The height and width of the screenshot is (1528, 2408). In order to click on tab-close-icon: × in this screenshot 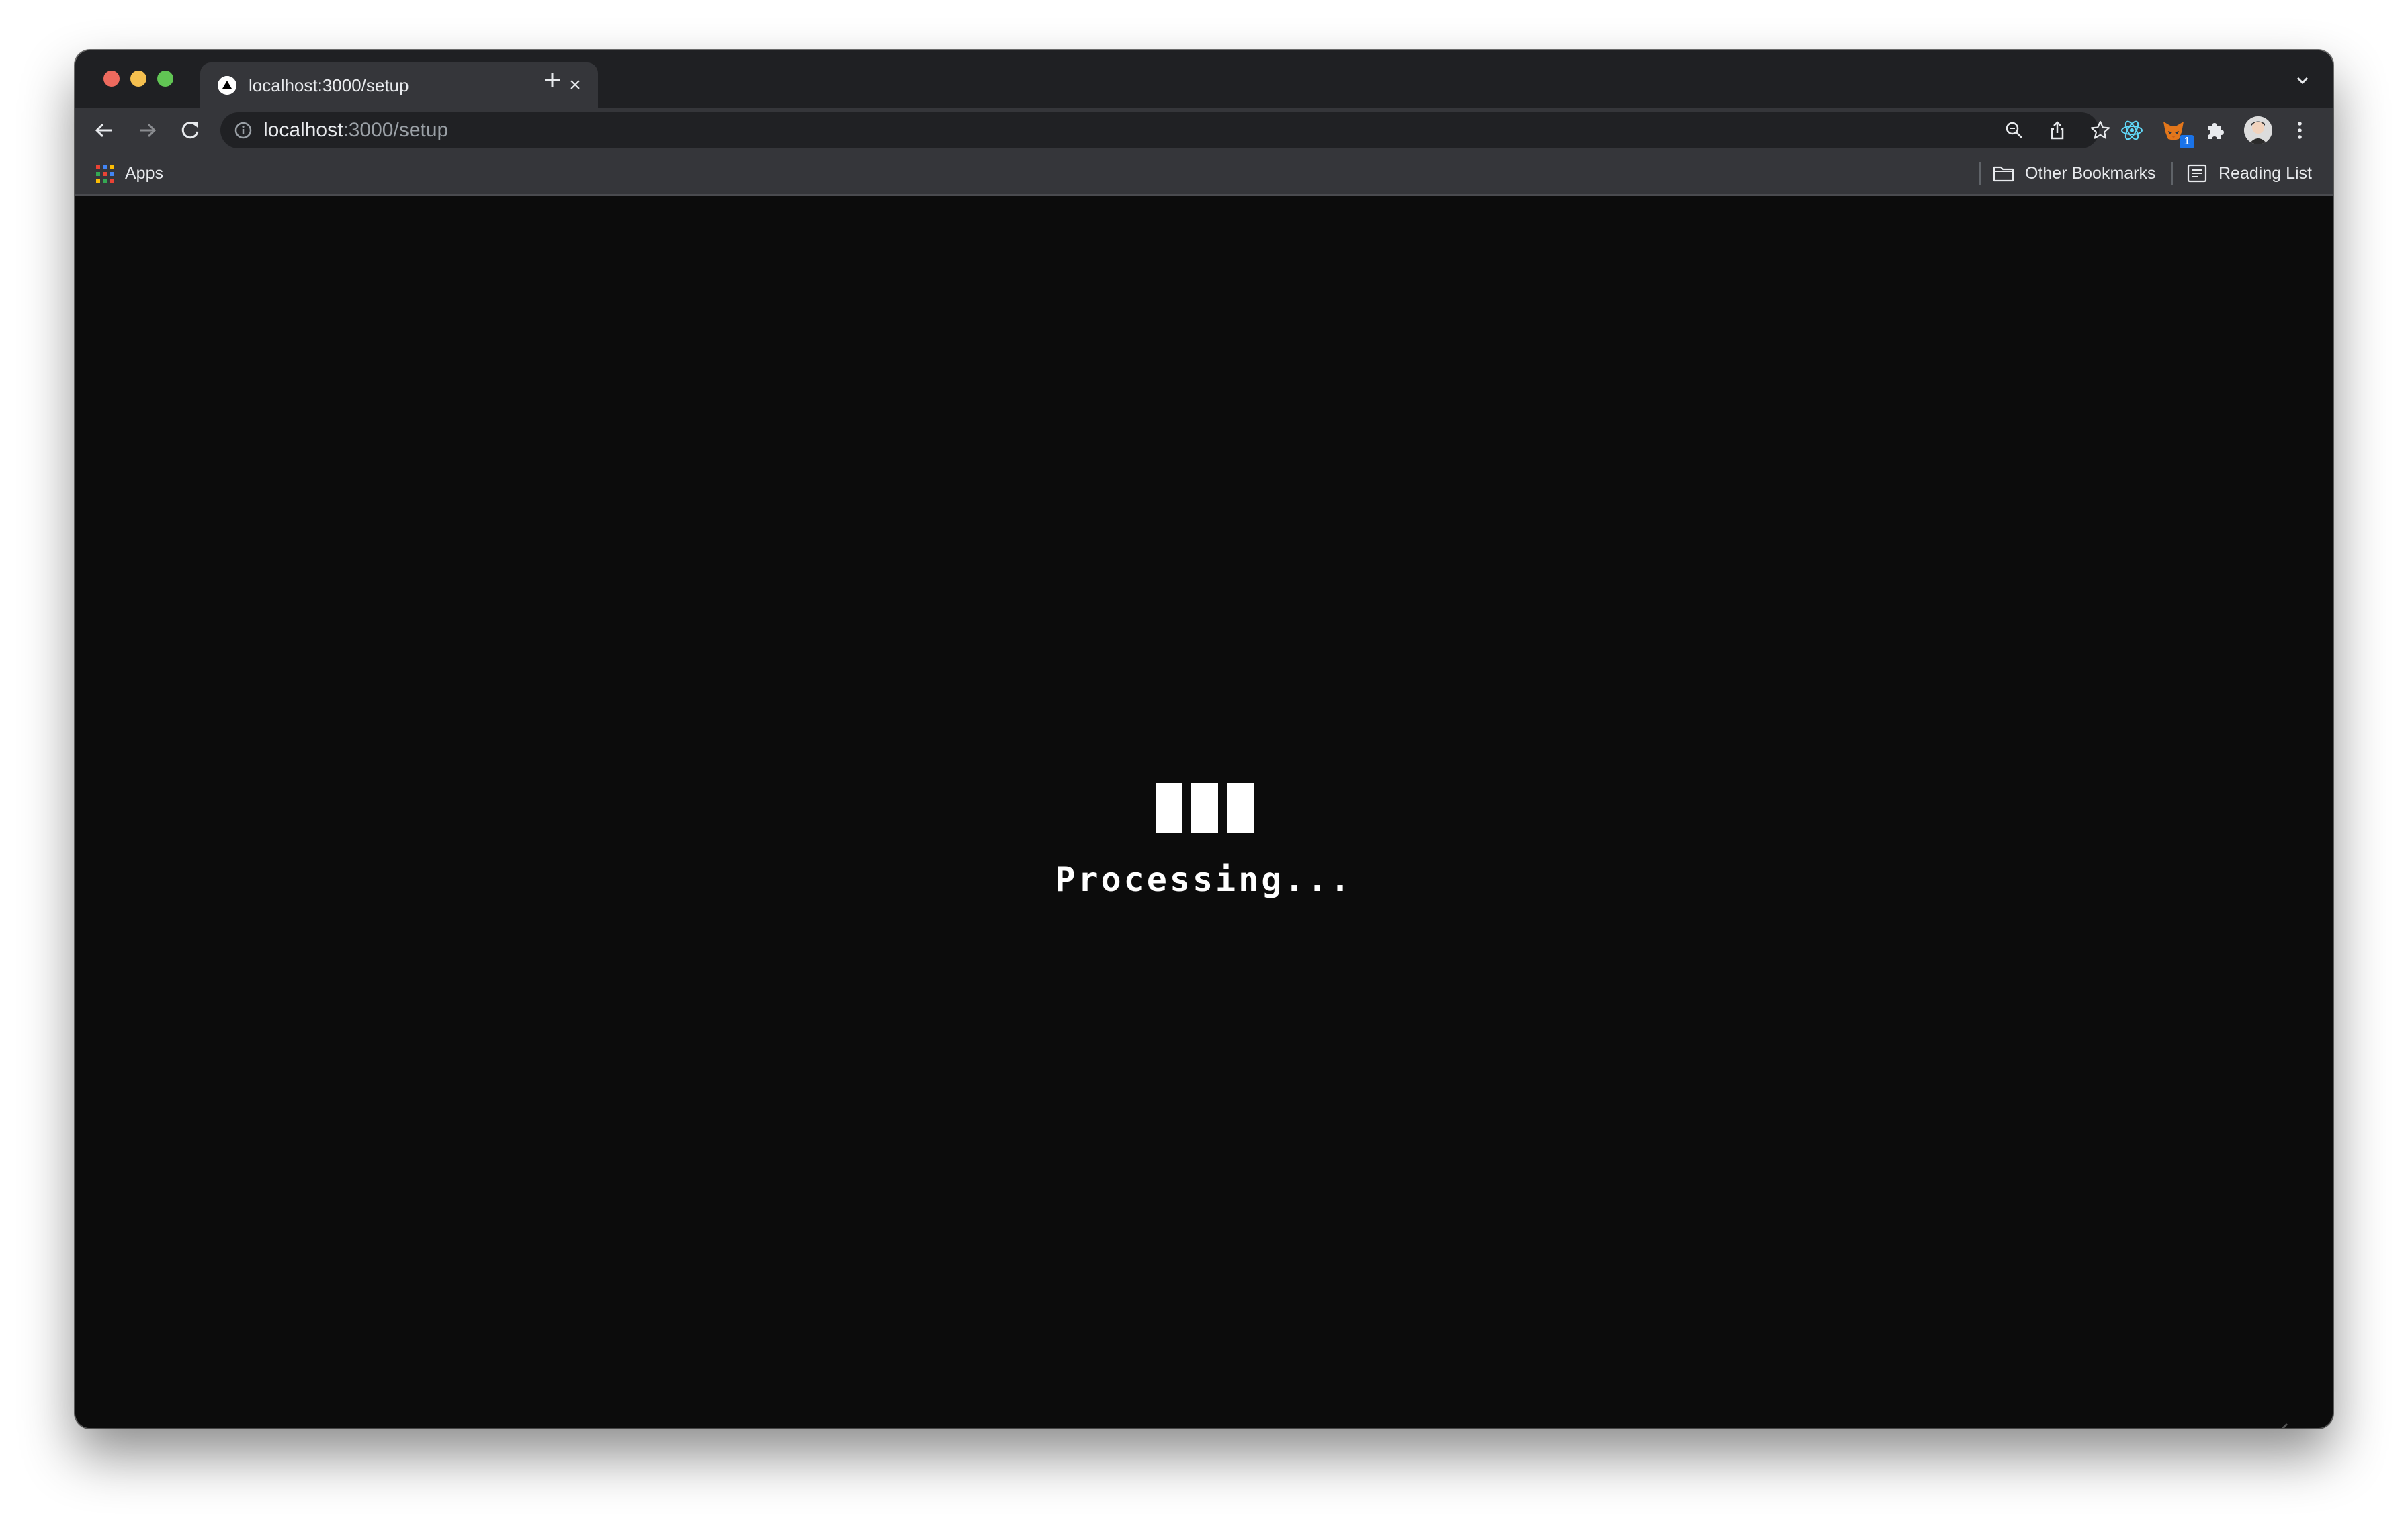, I will do `click(575, 85)`.